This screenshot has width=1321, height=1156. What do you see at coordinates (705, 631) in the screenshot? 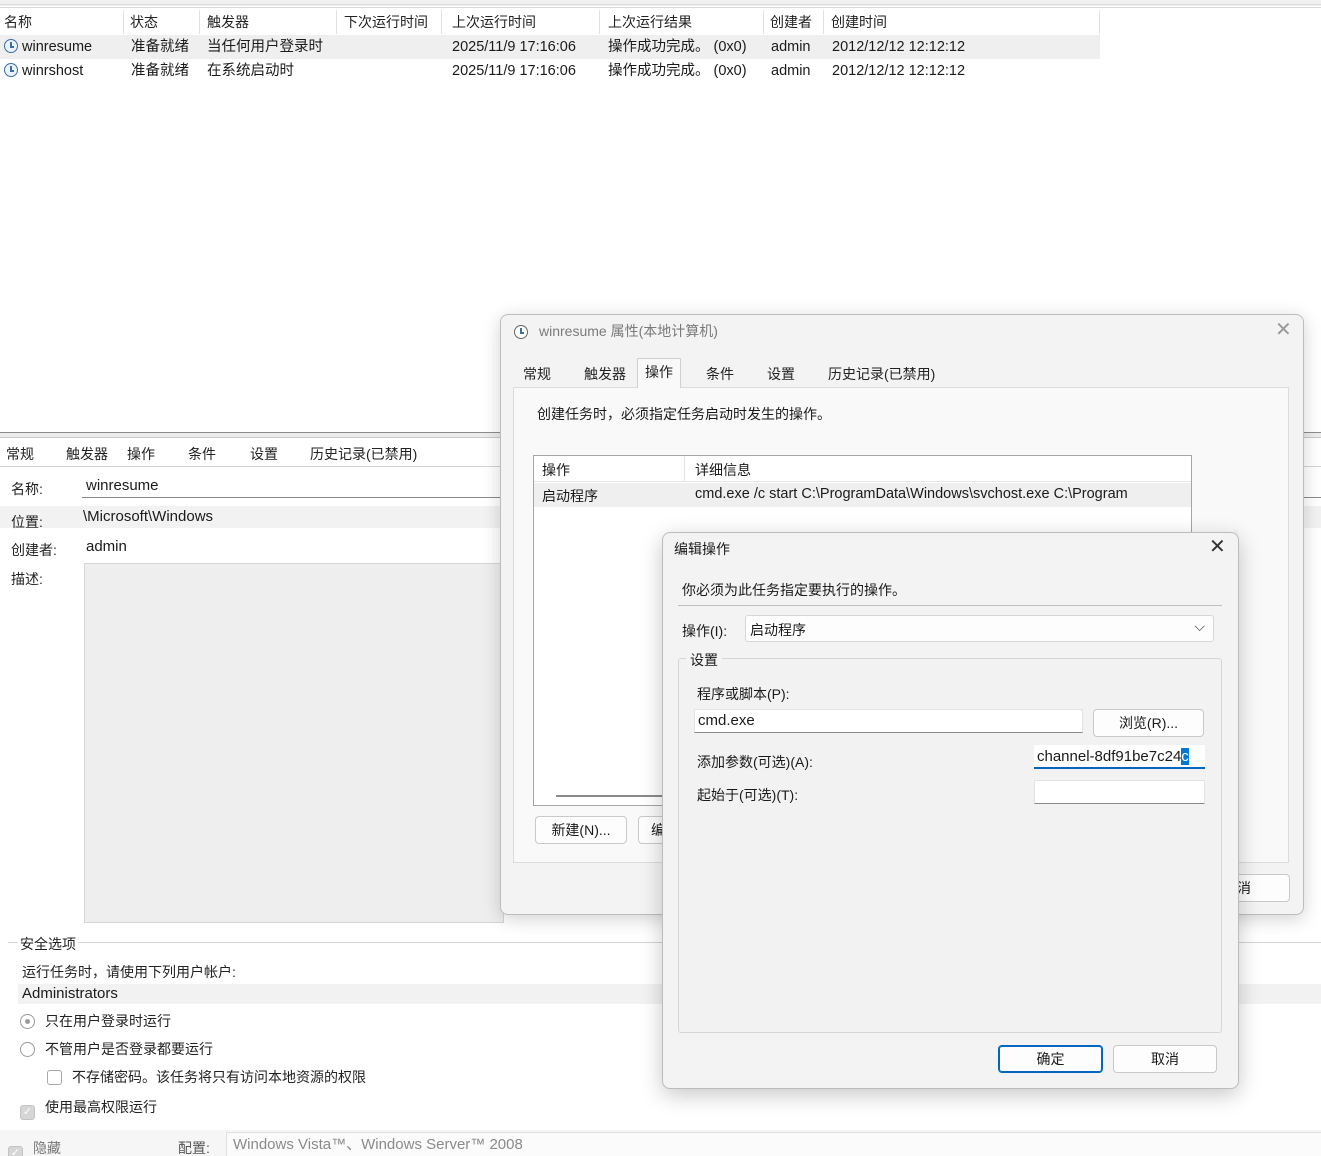
I see `action-type-label: 操作(I):` at bounding box center [705, 631].